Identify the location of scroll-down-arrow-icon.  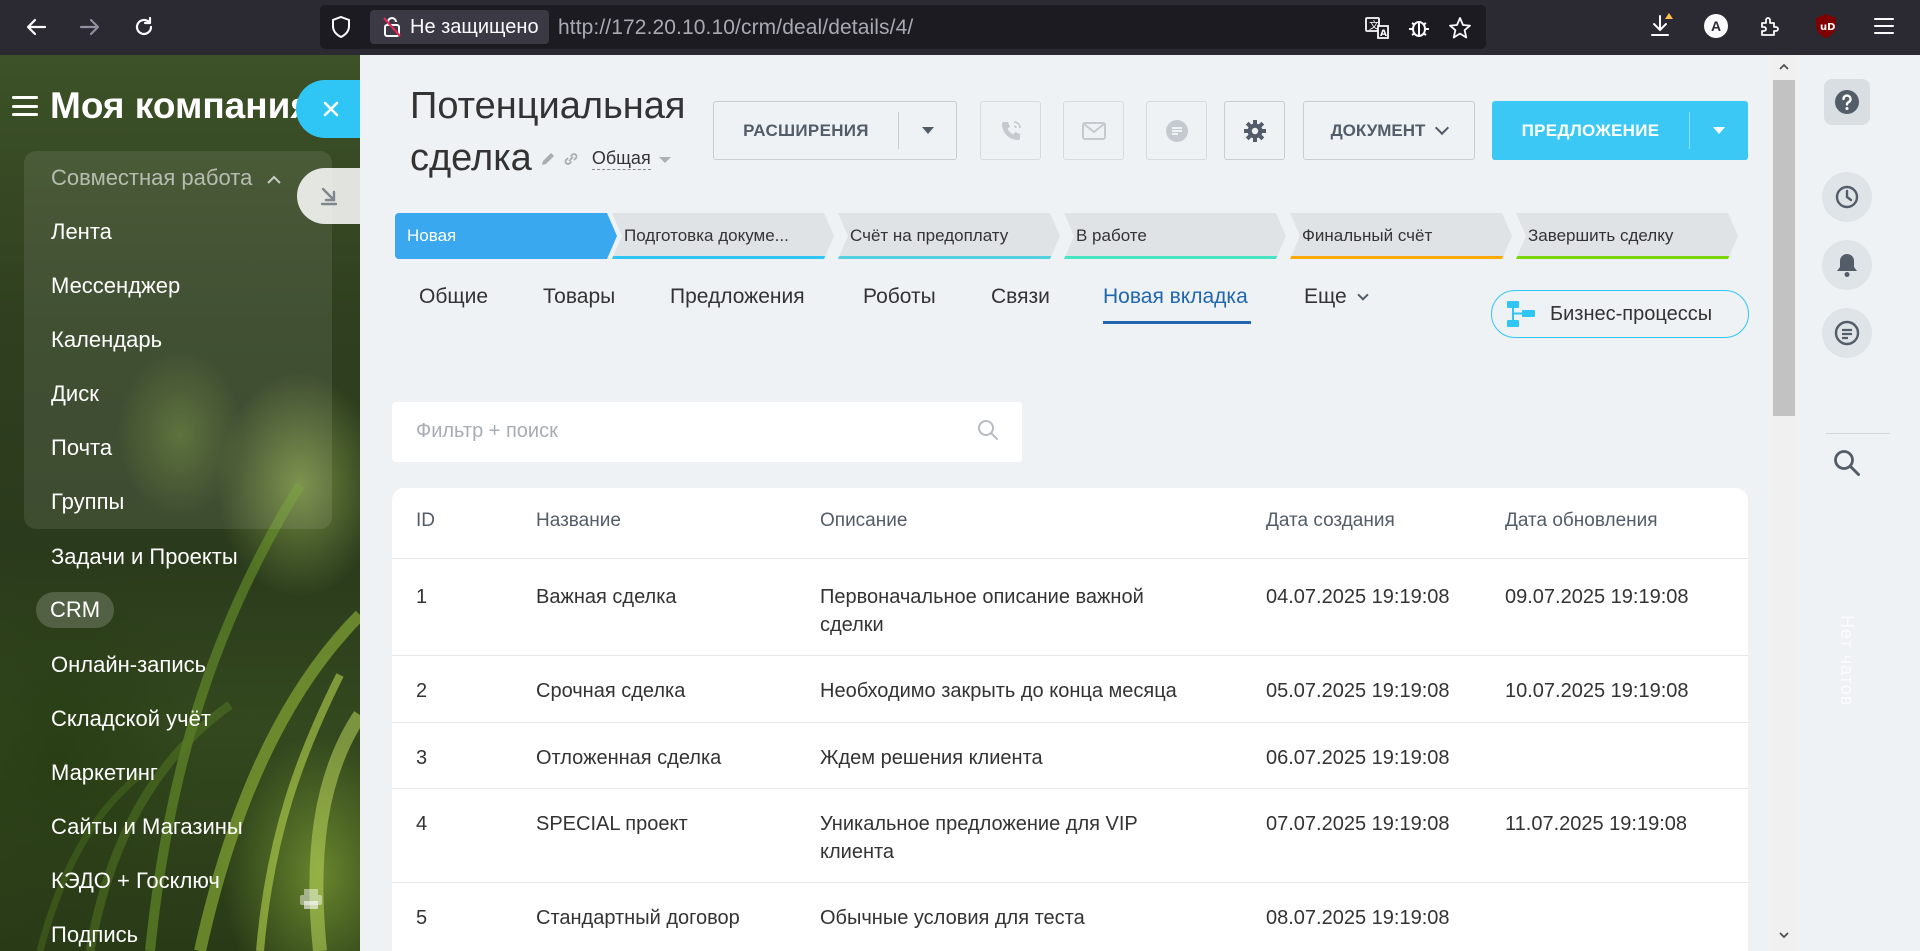
(1784, 935).